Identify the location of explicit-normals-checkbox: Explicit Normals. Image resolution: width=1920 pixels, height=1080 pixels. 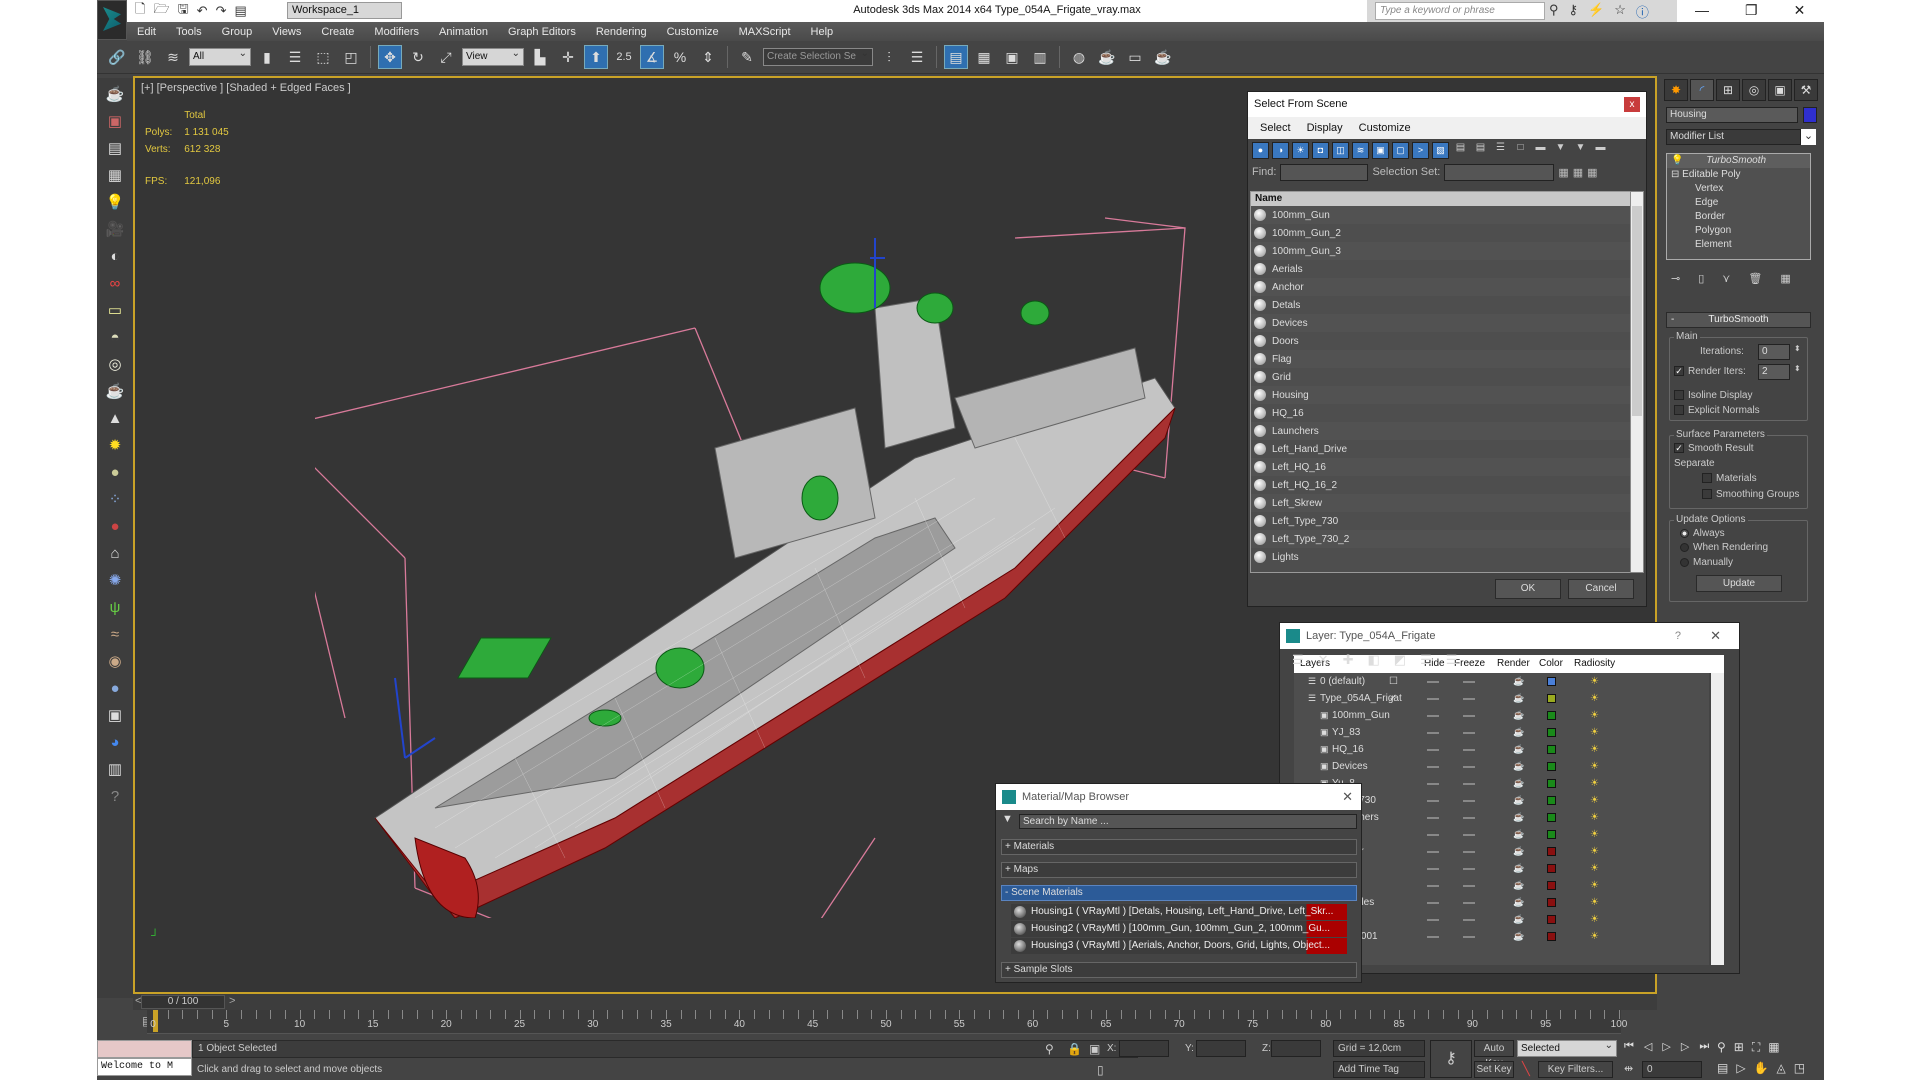
(1717, 410).